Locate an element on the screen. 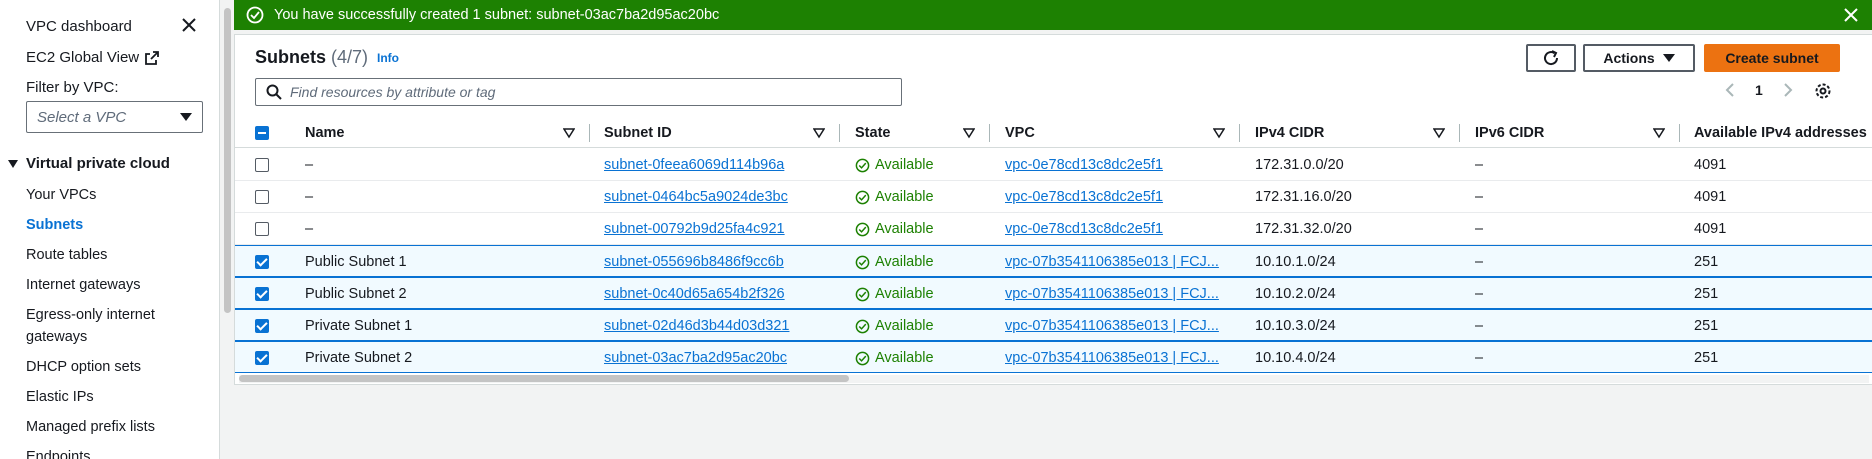  sidebar-item-egress-only-gateways: Egress-only internet is located at coordinates (90, 315).